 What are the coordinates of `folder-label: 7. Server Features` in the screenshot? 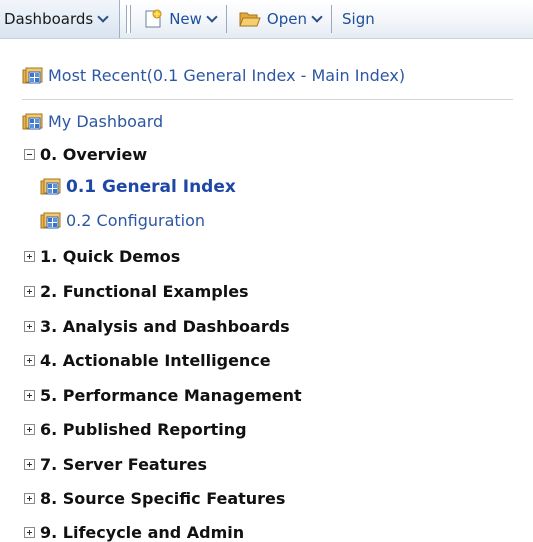 It's located at (124, 464).